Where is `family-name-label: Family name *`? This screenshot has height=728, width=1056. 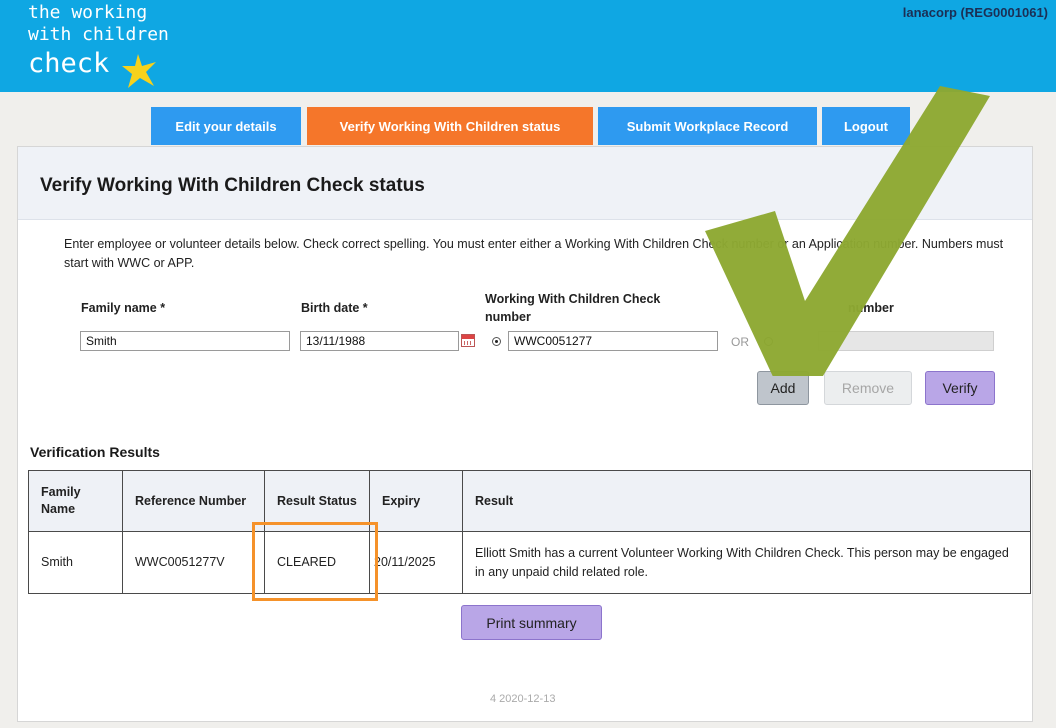
family-name-label: Family name * is located at coordinates (123, 308).